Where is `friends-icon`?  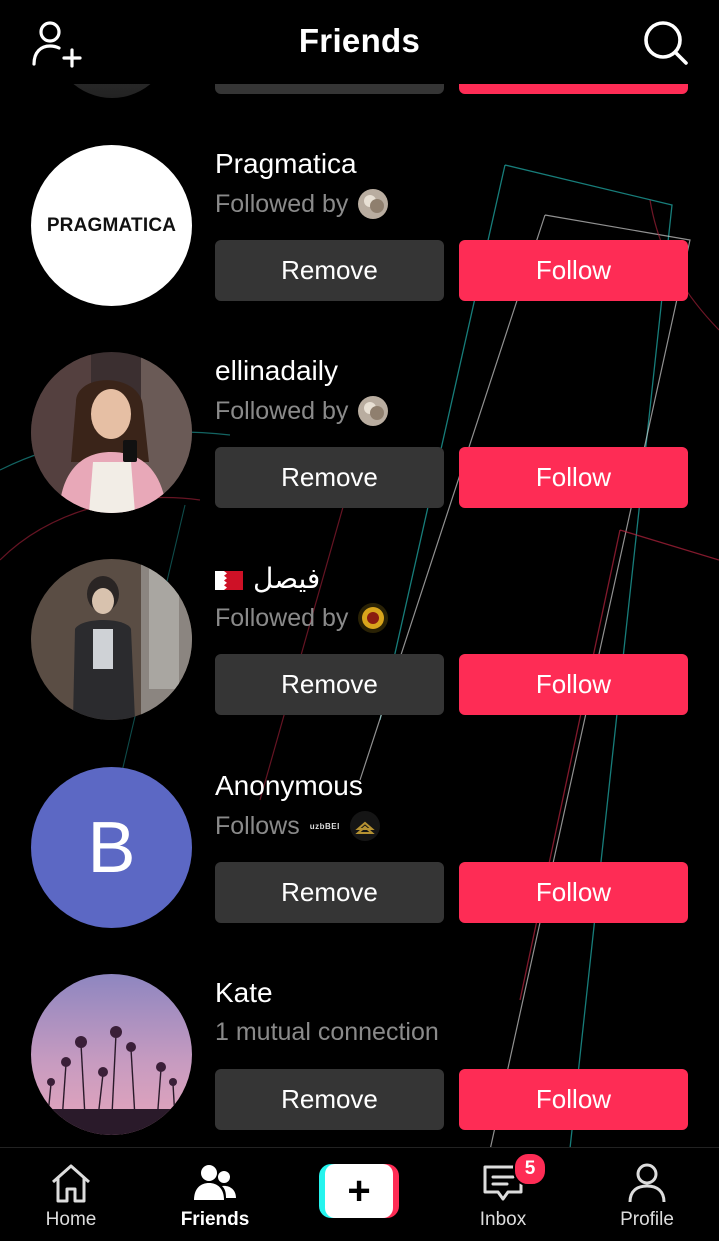 friends-icon is located at coordinates (215, 1182).